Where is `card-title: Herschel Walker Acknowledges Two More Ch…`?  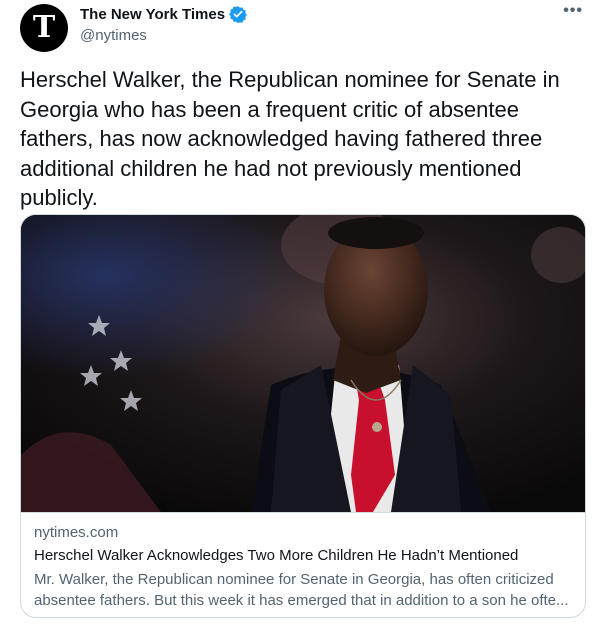 card-title: Herschel Walker Acknowledges Two More Ch… is located at coordinates (303, 556).